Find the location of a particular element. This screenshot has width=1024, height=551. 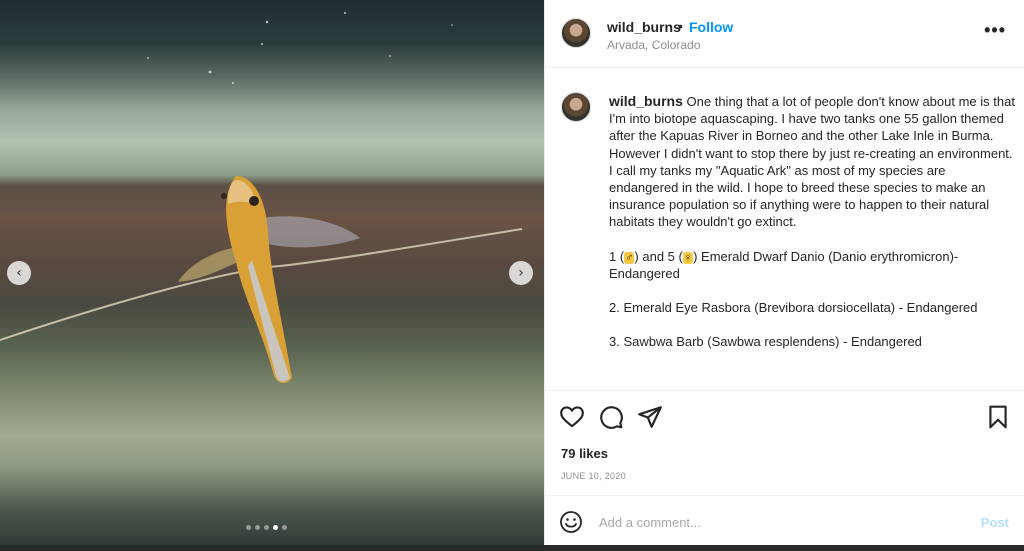

bookmark-icon is located at coordinates (998, 417).